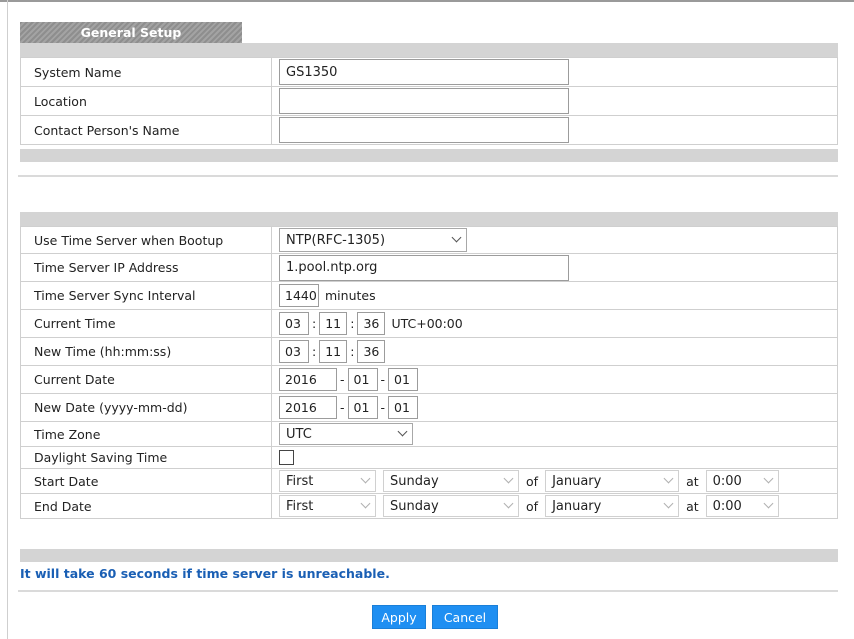  I want to click on start-week-select: First, so click(327, 481).